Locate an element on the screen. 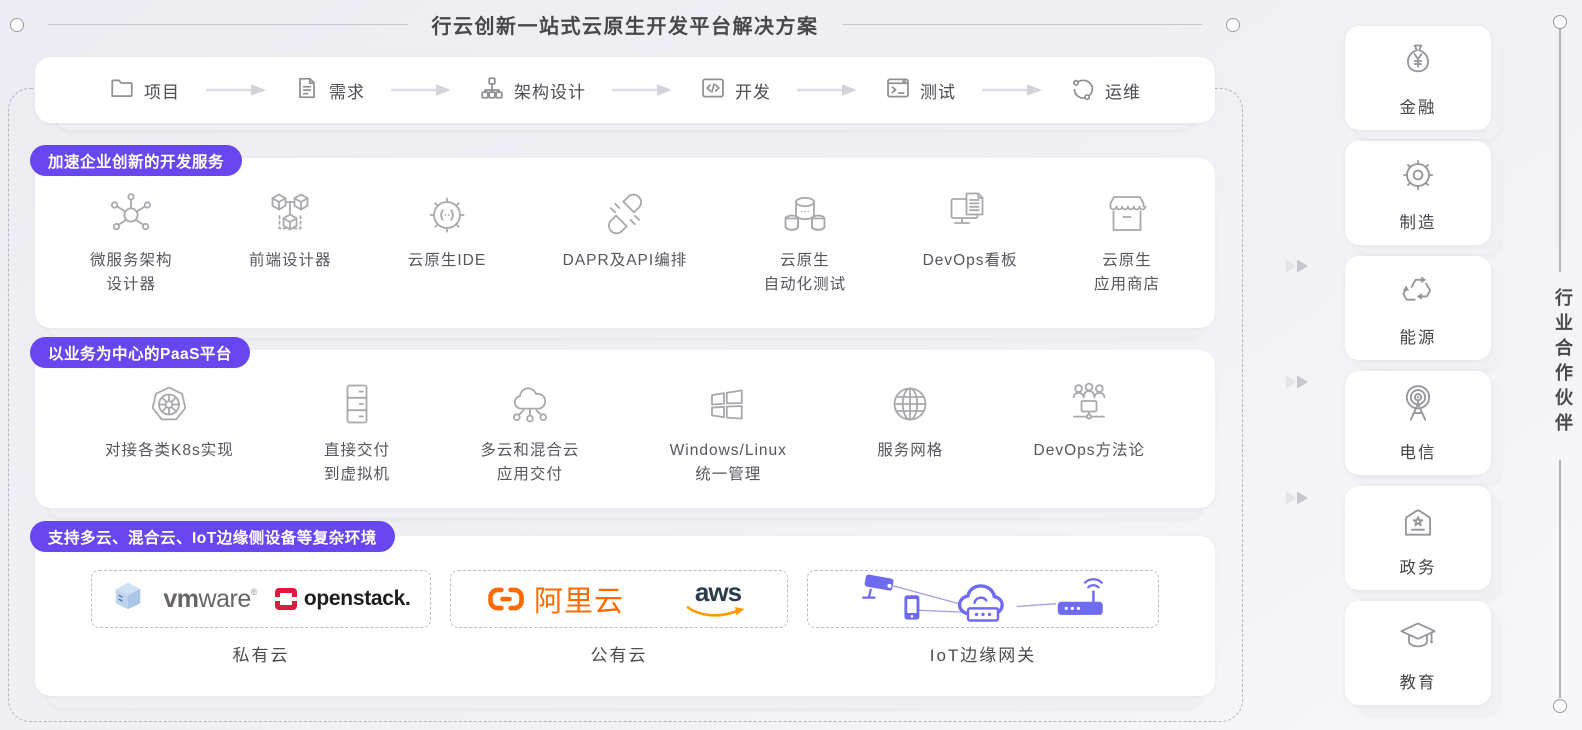  sitemap-icon is located at coordinates (492, 90).